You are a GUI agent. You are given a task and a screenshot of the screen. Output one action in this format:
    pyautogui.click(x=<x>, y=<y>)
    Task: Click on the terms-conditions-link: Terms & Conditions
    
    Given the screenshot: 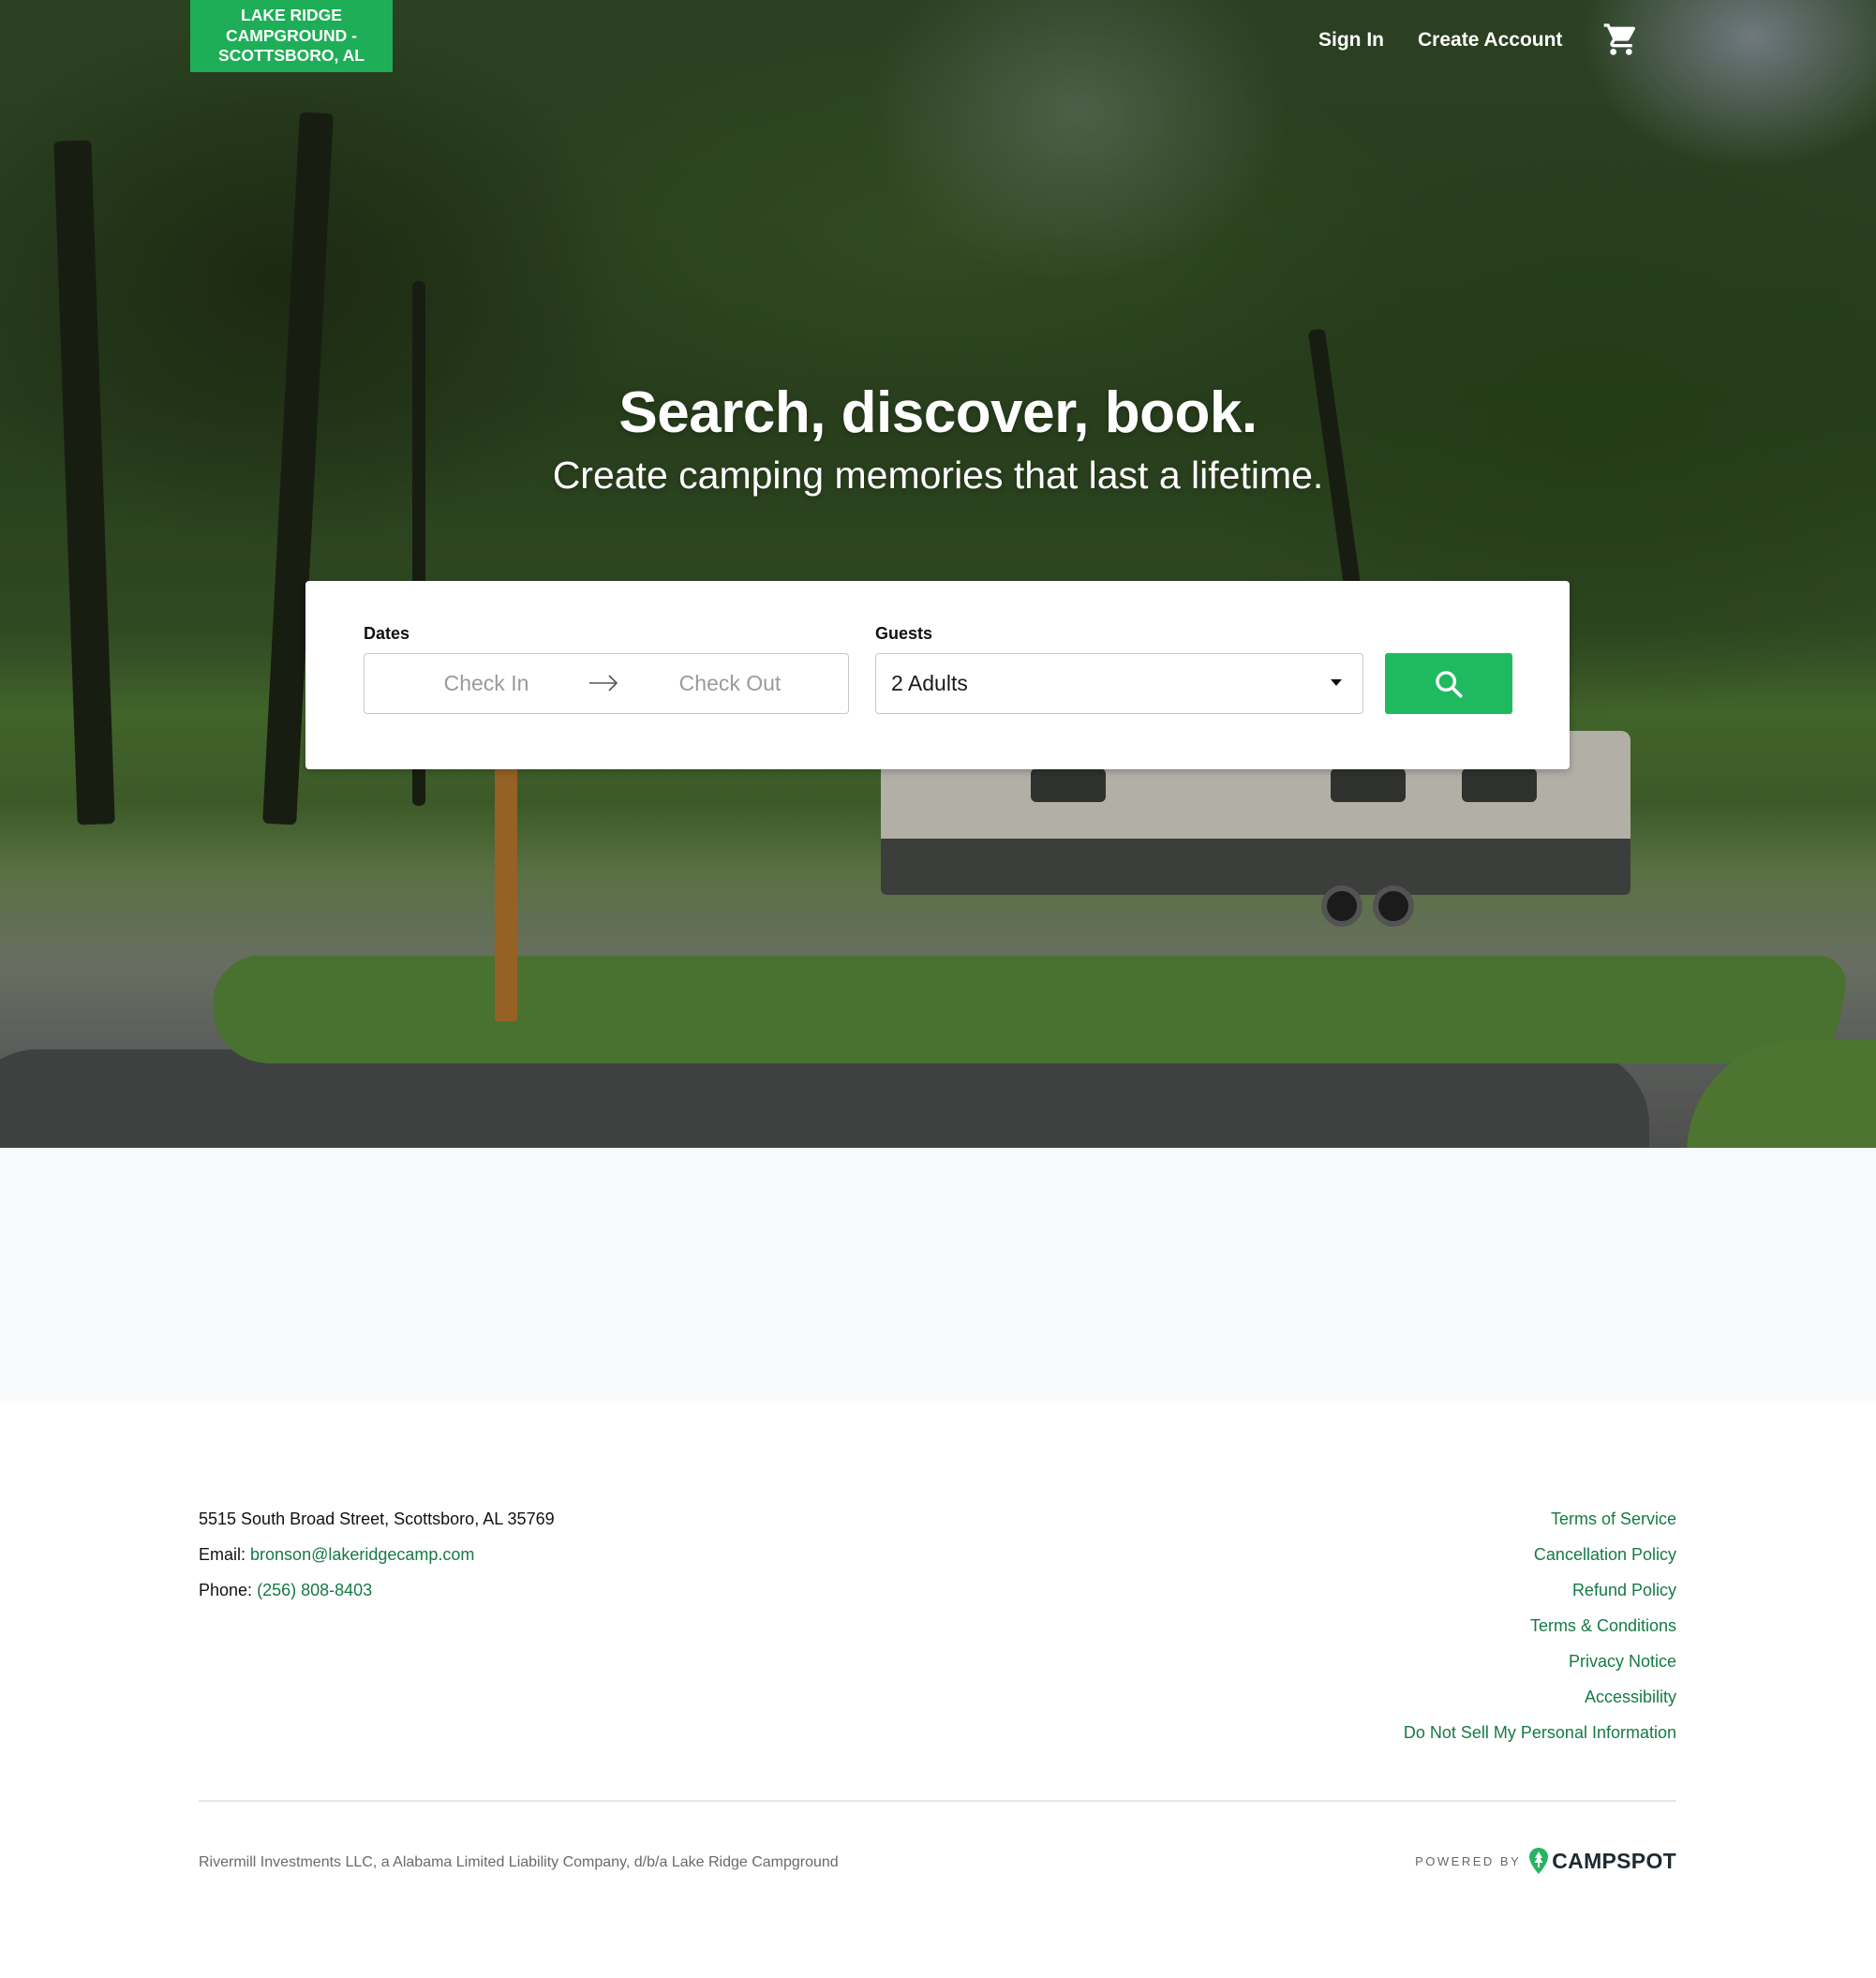 What is the action you would take?
    pyautogui.click(x=1540, y=1629)
    